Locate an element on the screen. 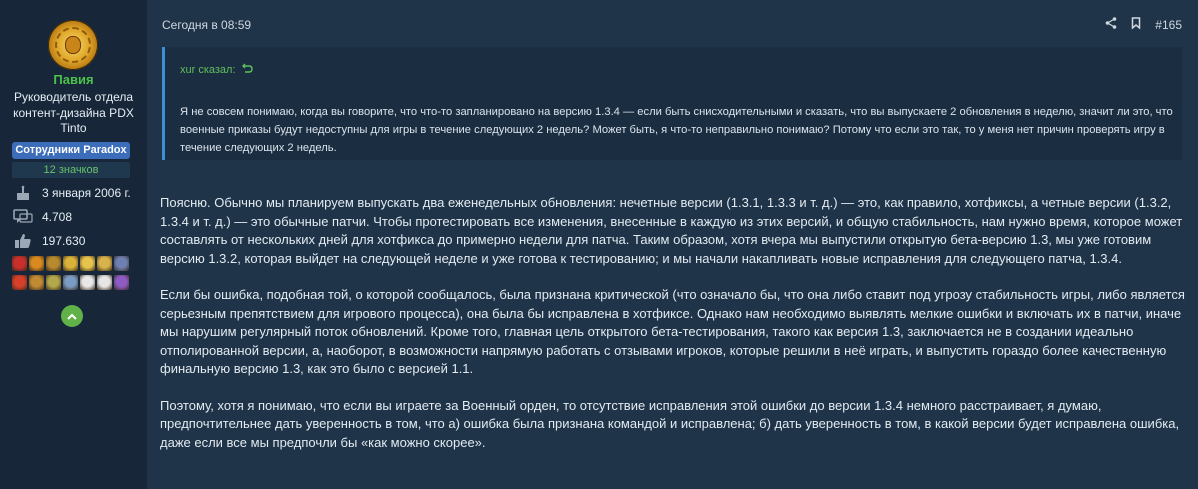 The width and height of the screenshot is (1198, 489). medal-purple-icon is located at coordinates (121, 282).